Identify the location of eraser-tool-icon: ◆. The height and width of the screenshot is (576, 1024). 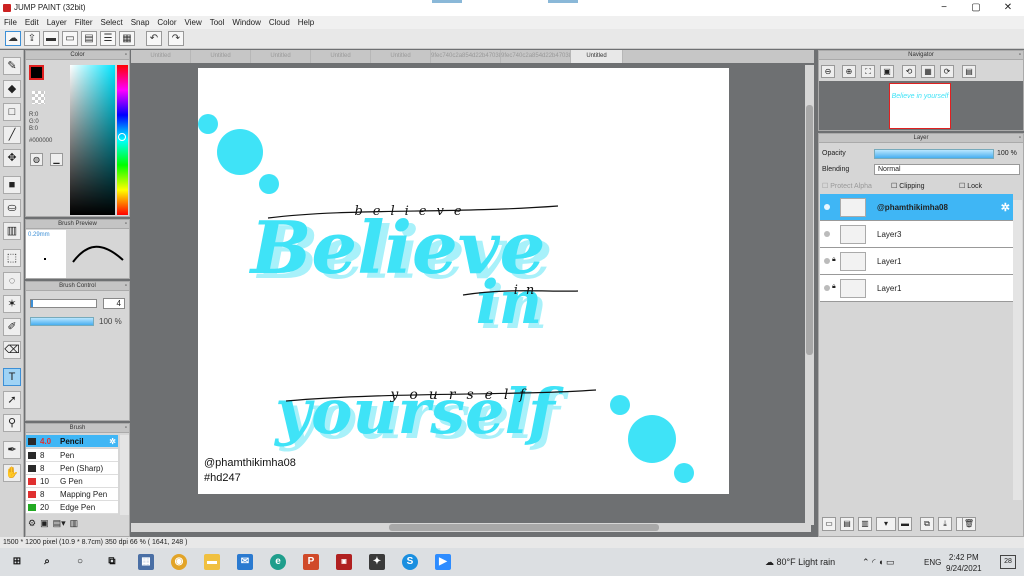
(12, 89).